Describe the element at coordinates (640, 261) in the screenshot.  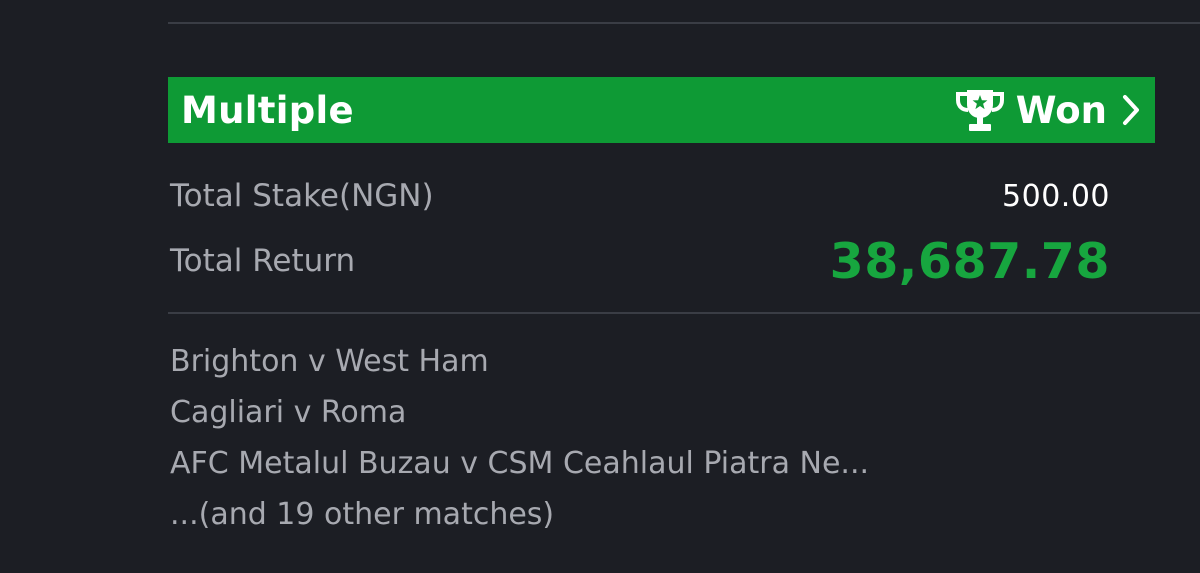
I see `total-return-row: Total Return 38,687.78` at that location.